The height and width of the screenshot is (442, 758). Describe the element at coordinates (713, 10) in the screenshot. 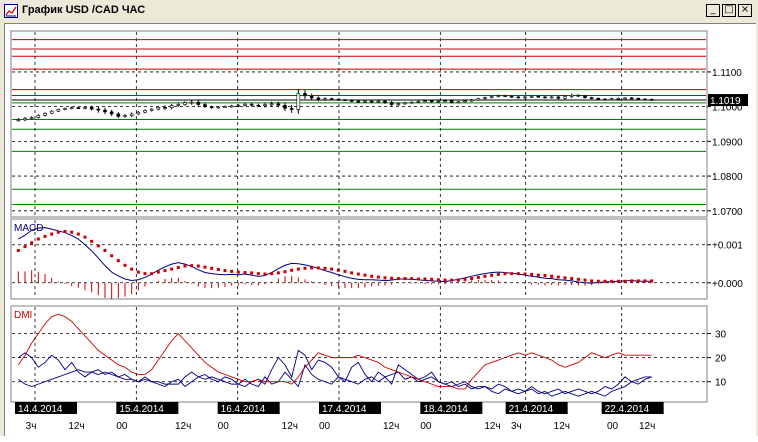

I see `minimize-button: _` at that location.